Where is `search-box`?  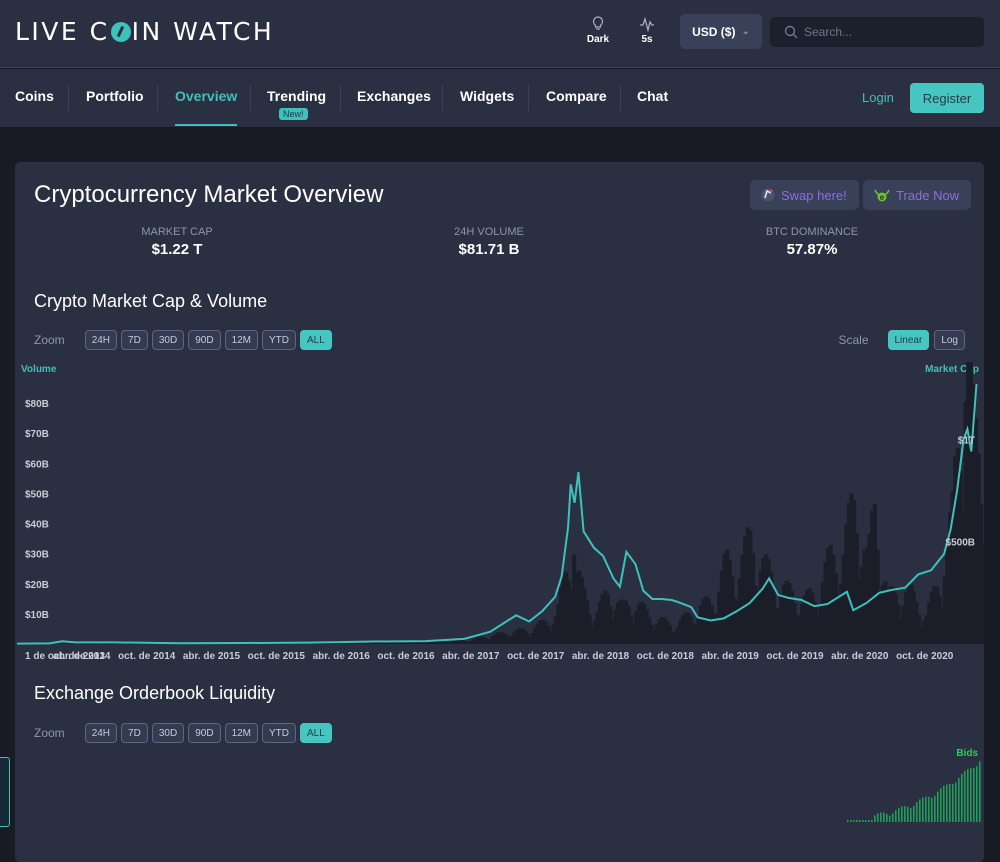
search-box is located at coordinates (877, 32).